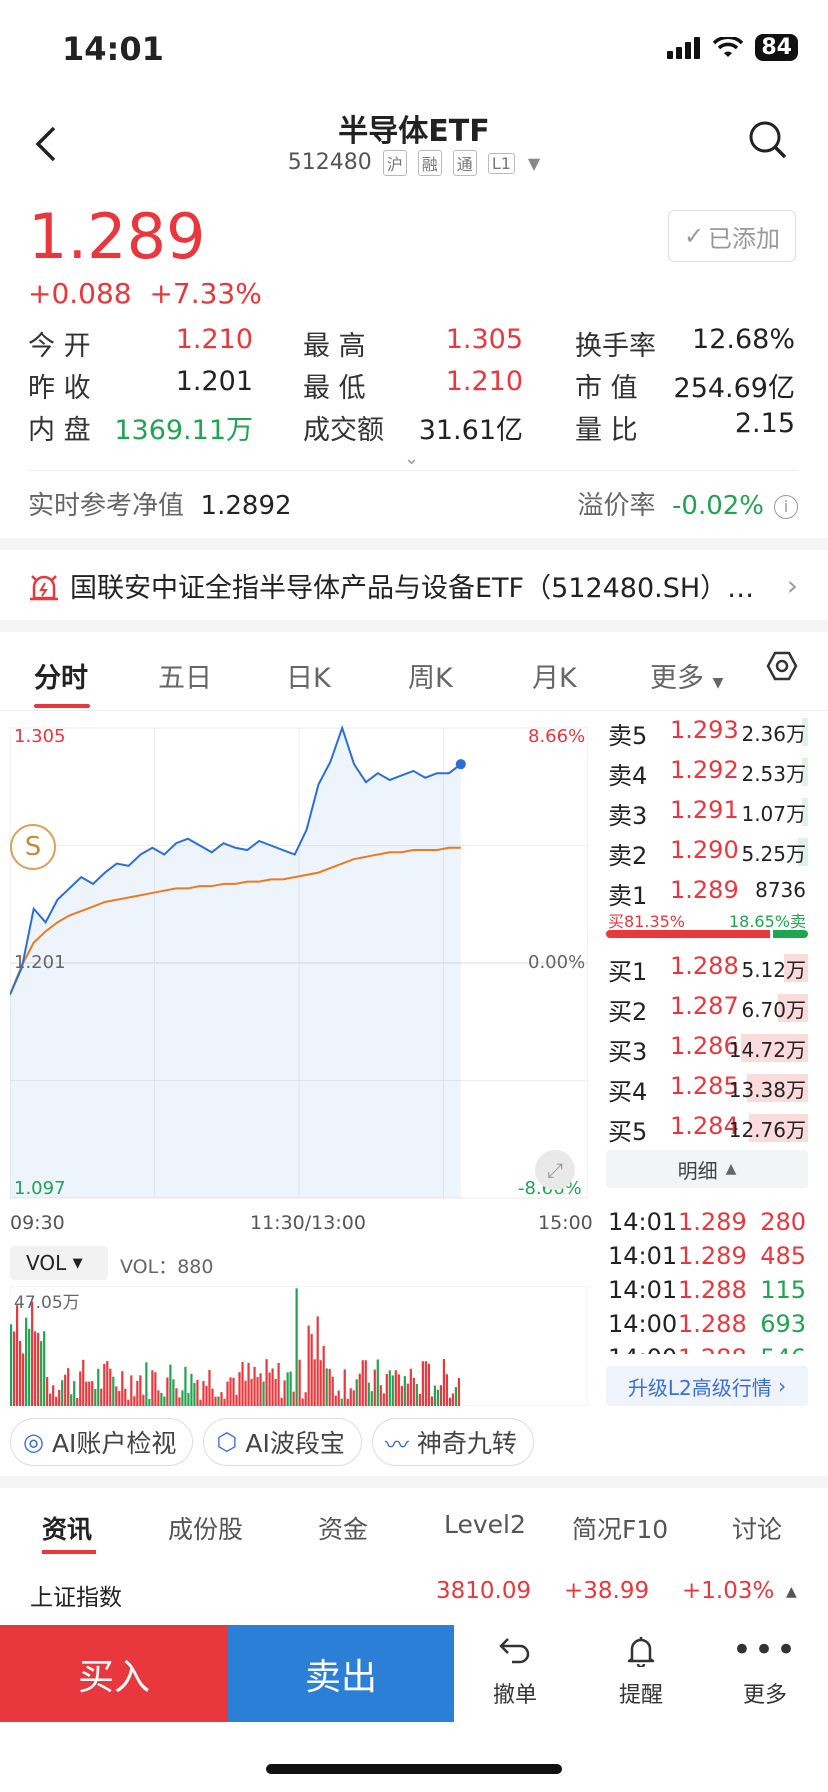 The width and height of the screenshot is (828, 1792). What do you see at coordinates (501, 163) in the screenshot?
I see `tag-level: L1` at bounding box center [501, 163].